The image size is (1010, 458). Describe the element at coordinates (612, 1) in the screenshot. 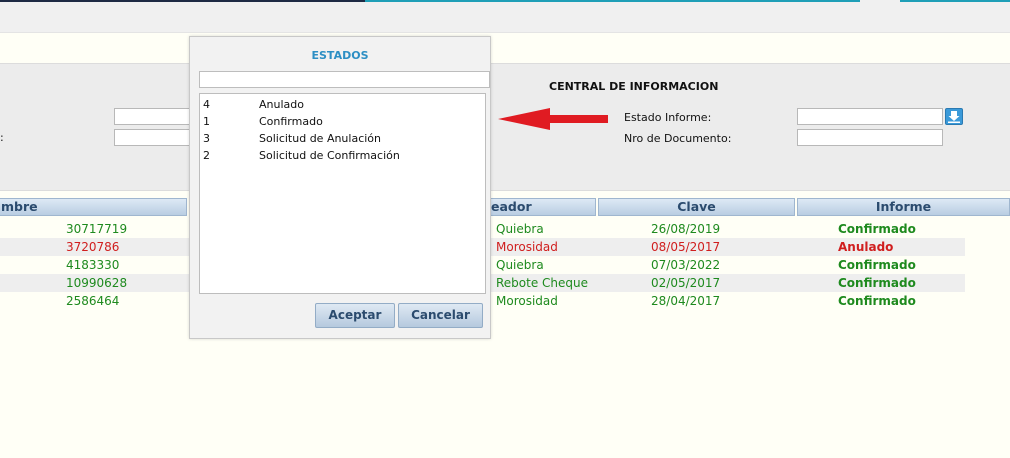

I see `top-bar-accent-teal` at that location.